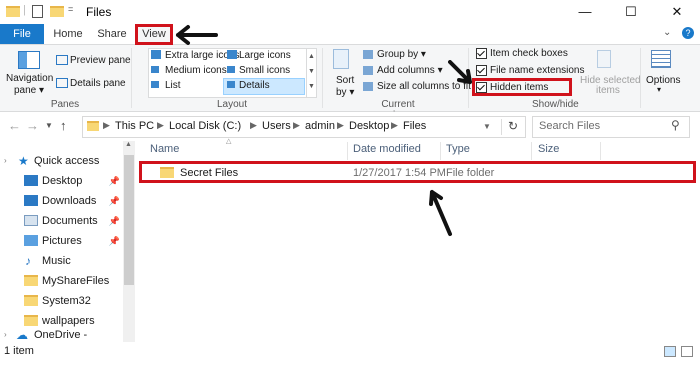 The width and height of the screenshot is (700, 365). What do you see at coordinates (61, 221) in the screenshot?
I see `nav-item-documents: Documents 📌` at bounding box center [61, 221].